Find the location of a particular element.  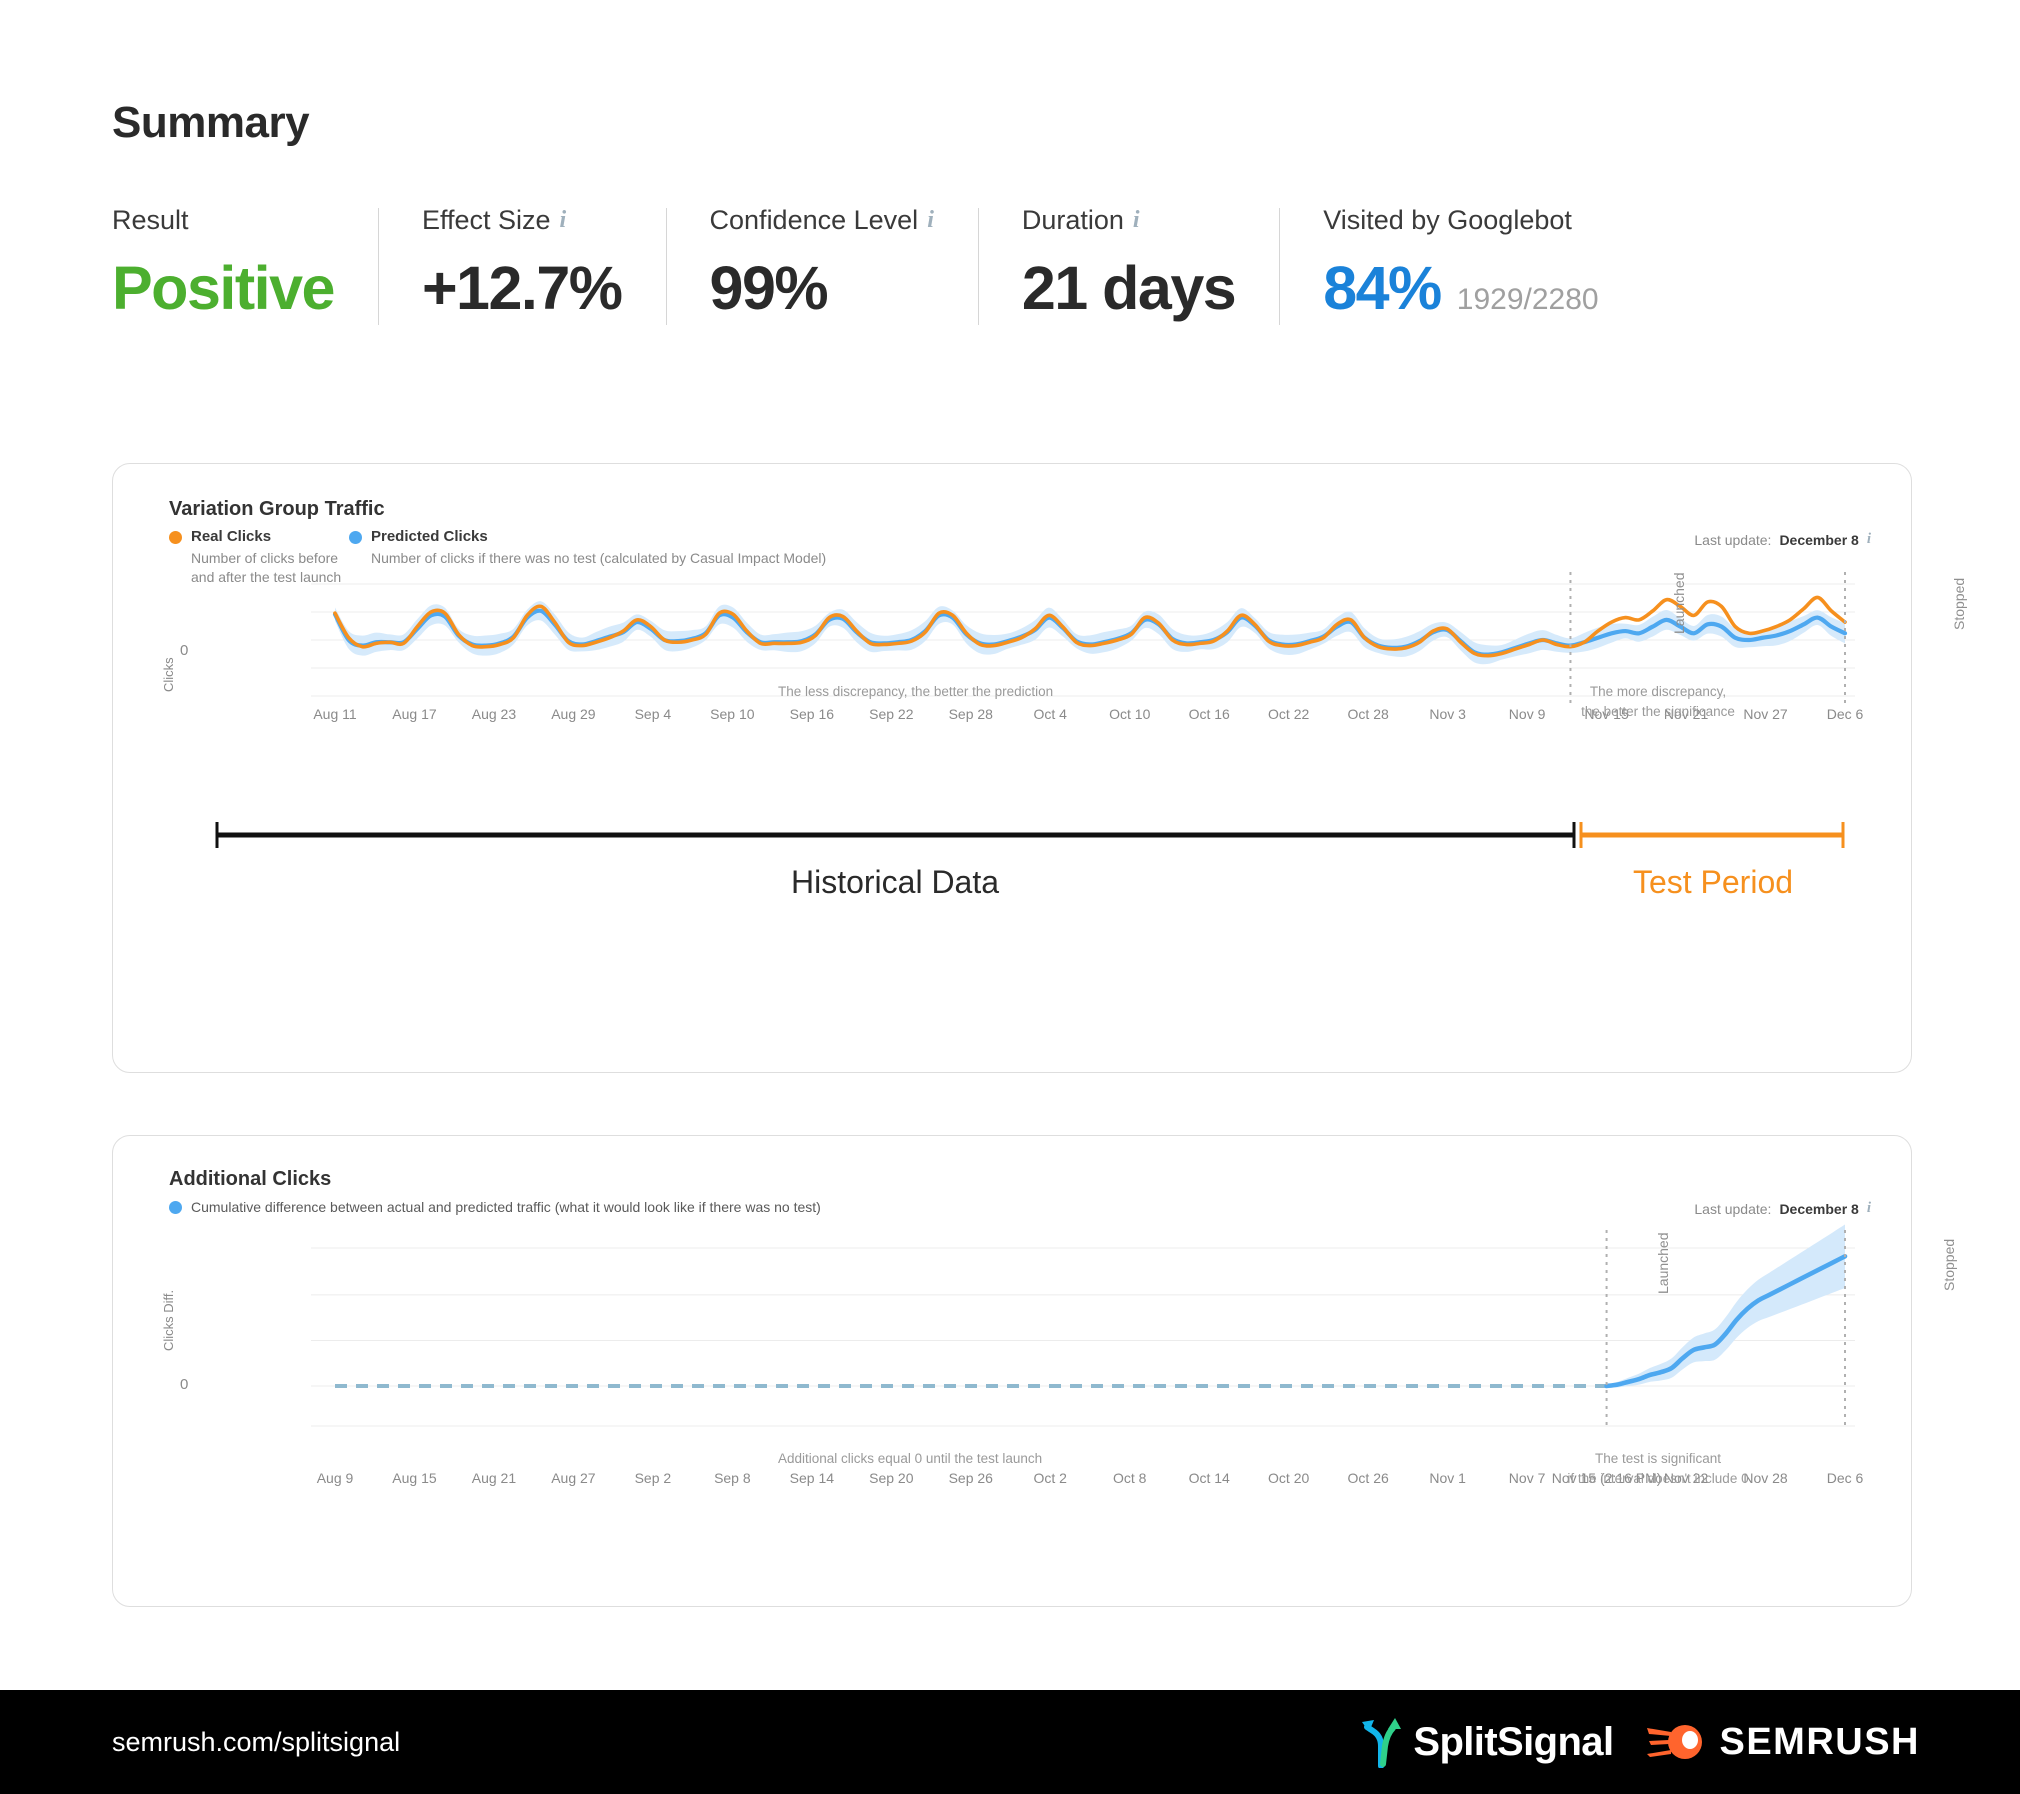

traffic-xtick: Sep 28 is located at coordinates (970, 714).